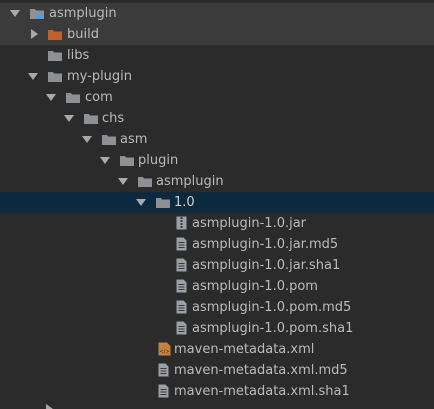 This screenshot has width=434, height=409. What do you see at coordinates (265, 244) in the screenshot?
I see `tree-node-label: asmplugin-1.0.jar.md5` at bounding box center [265, 244].